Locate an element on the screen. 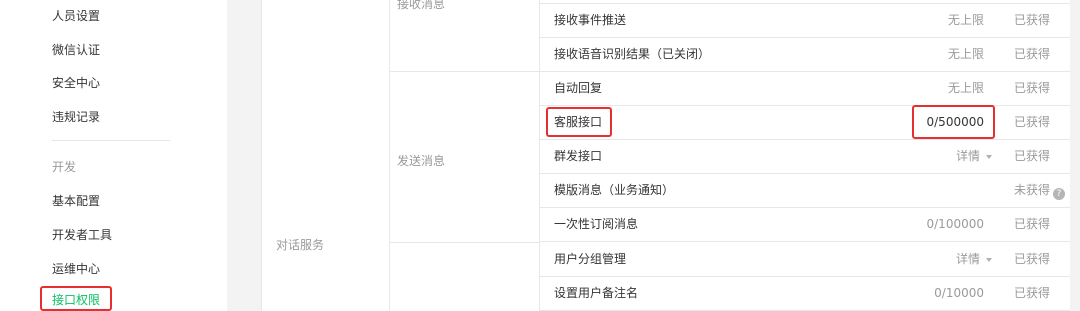  table-row: 群发接口 详情 已获得 is located at coordinates (804, 157).